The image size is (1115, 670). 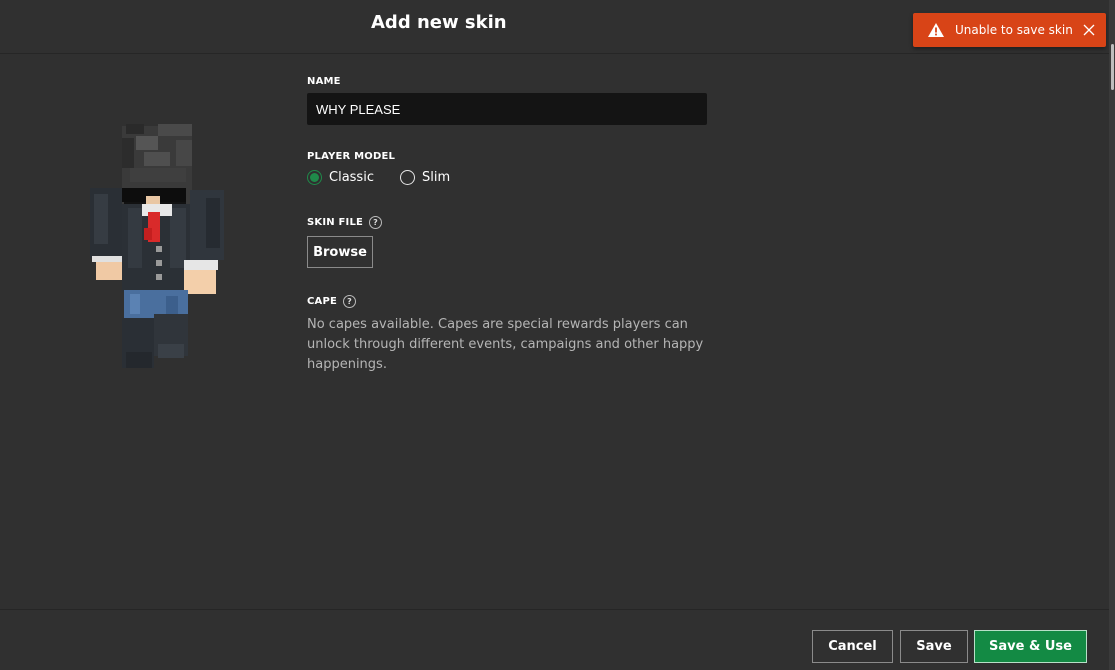 What do you see at coordinates (378, 177) in the screenshot?
I see `player-model-radio-group: Classic Slim` at bounding box center [378, 177].